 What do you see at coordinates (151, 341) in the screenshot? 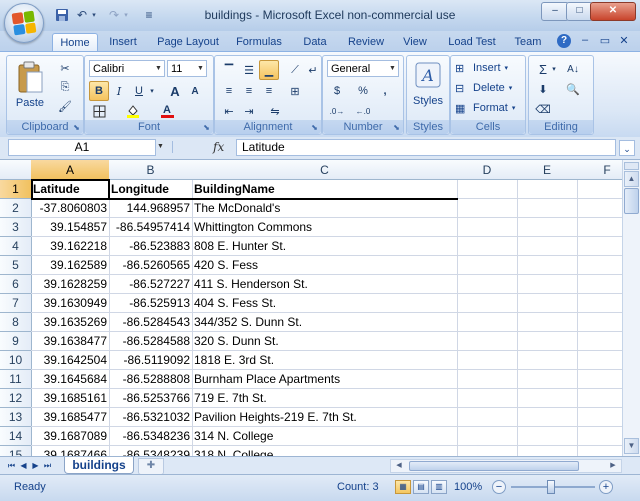
I see `cell-b: -86.5284588` at bounding box center [151, 341].